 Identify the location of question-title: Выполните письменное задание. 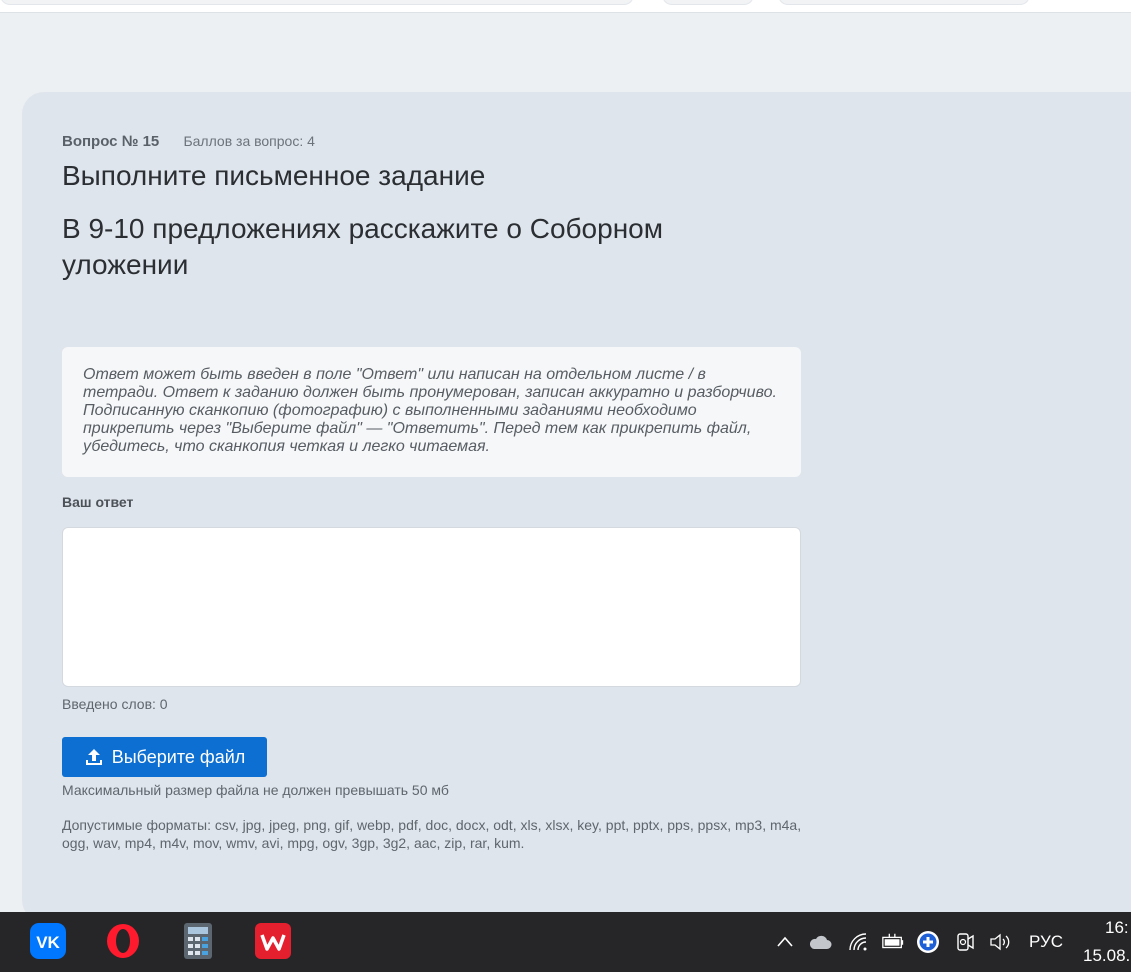
(274, 175).